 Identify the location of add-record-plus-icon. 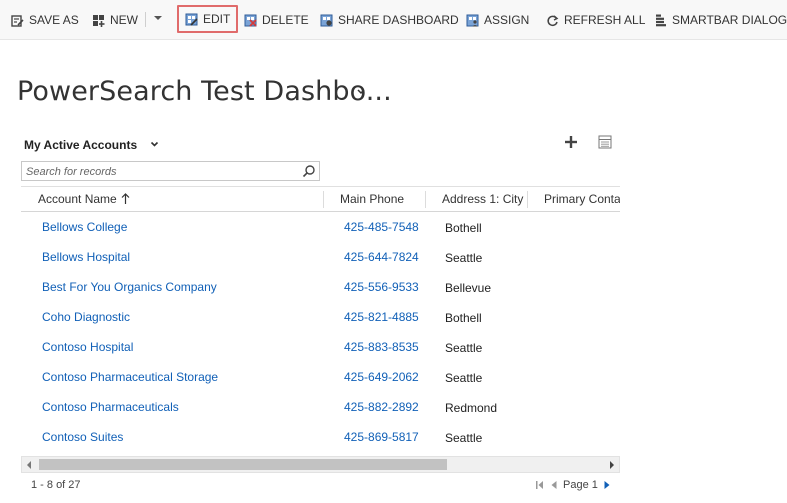
(571, 142).